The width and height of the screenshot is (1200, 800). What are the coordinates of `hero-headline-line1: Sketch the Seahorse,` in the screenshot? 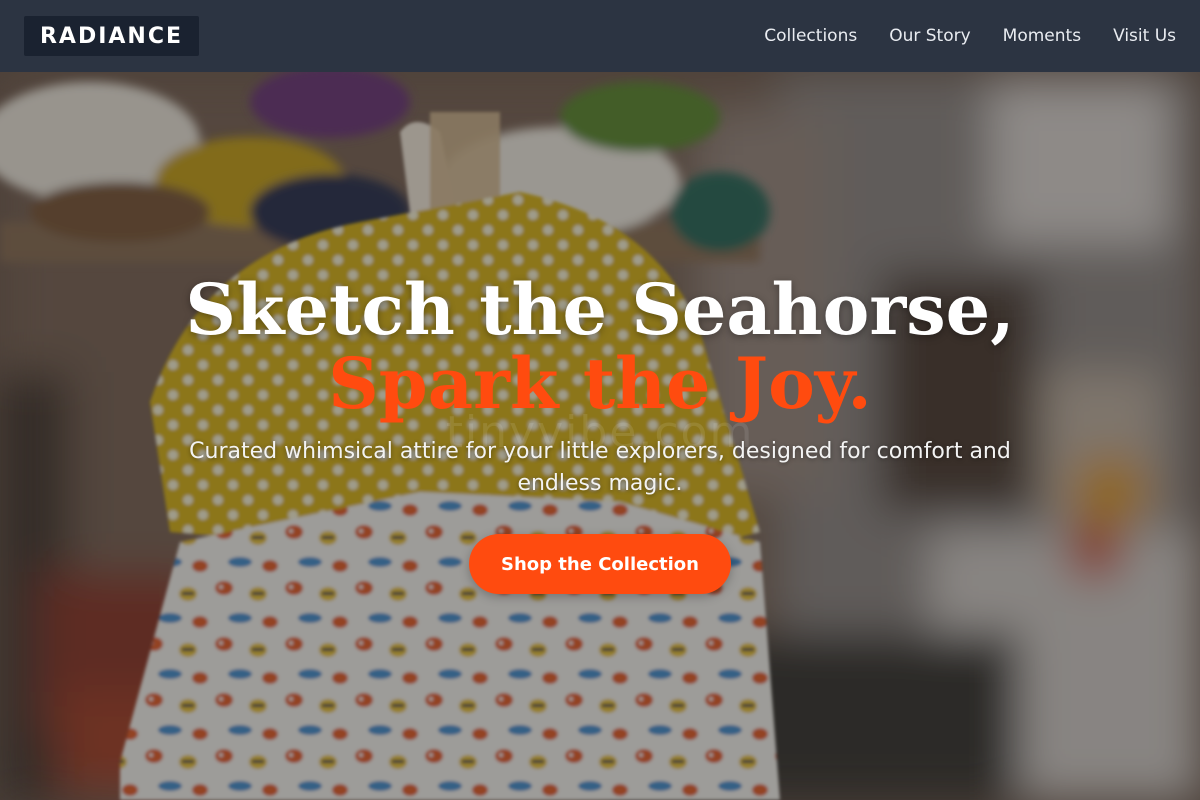 It's located at (600, 309).